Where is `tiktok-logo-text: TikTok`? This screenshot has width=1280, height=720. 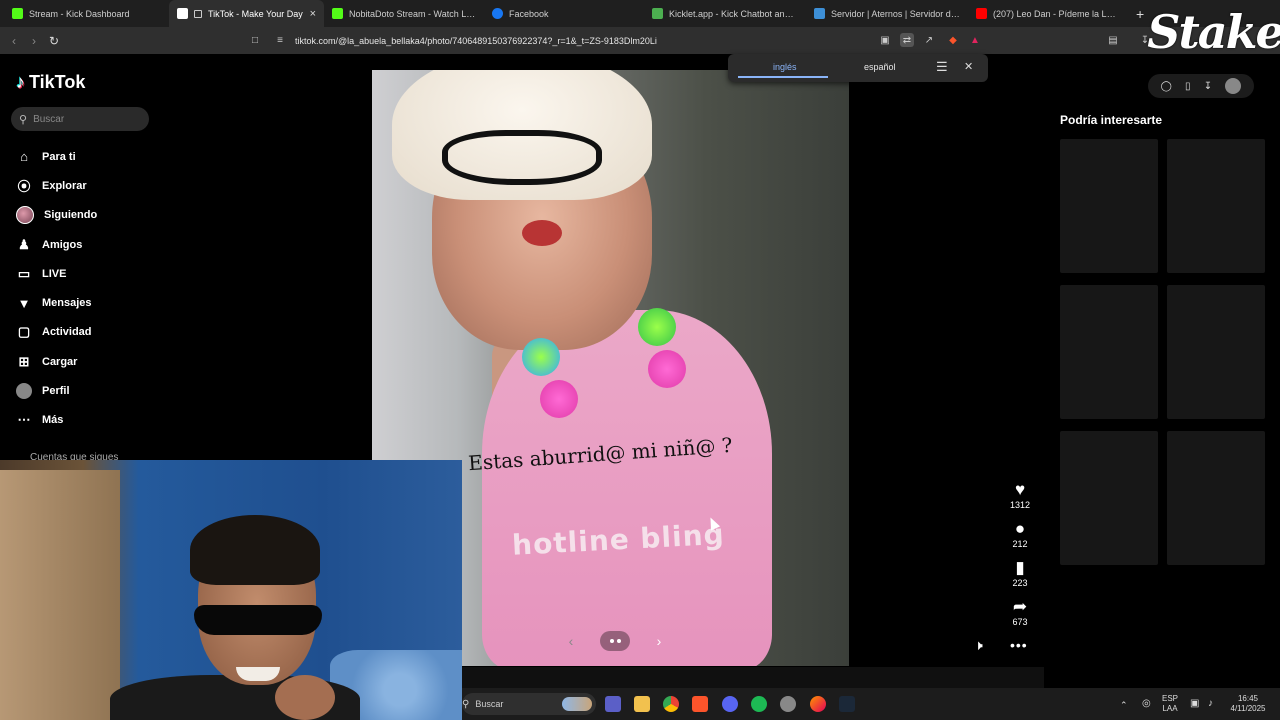
tiktok-logo-text: TikTok is located at coordinates (57, 82).